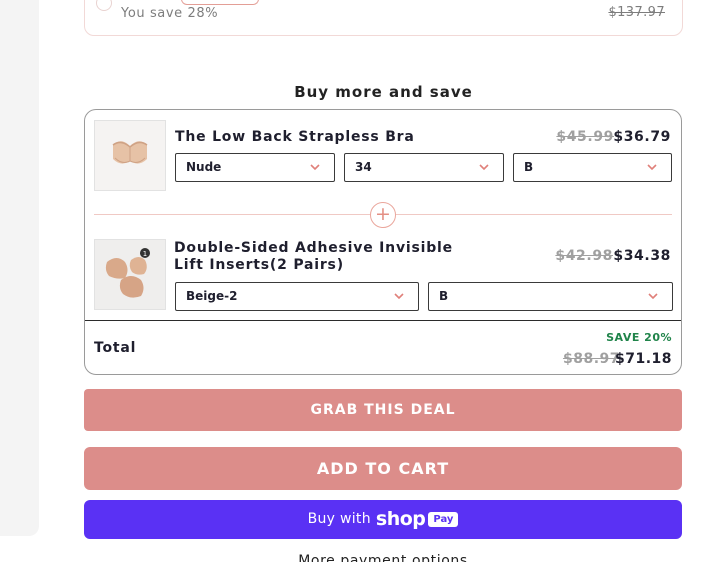 This screenshot has width=726, height=562. Describe the element at coordinates (639, 337) in the screenshot. I see `save-badge: SAVE 20%` at that location.